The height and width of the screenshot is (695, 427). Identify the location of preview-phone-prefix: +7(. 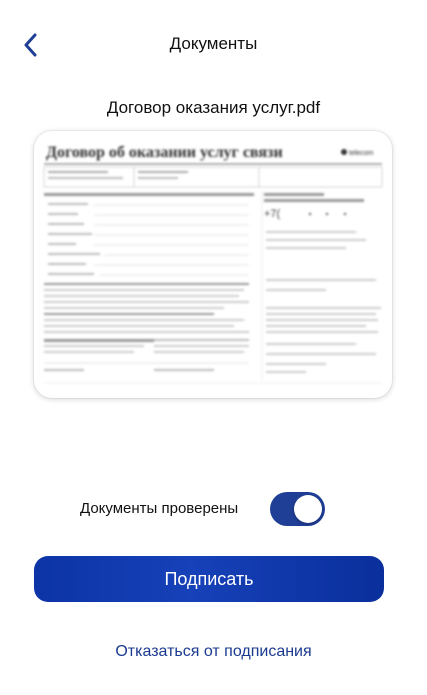
(272, 214).